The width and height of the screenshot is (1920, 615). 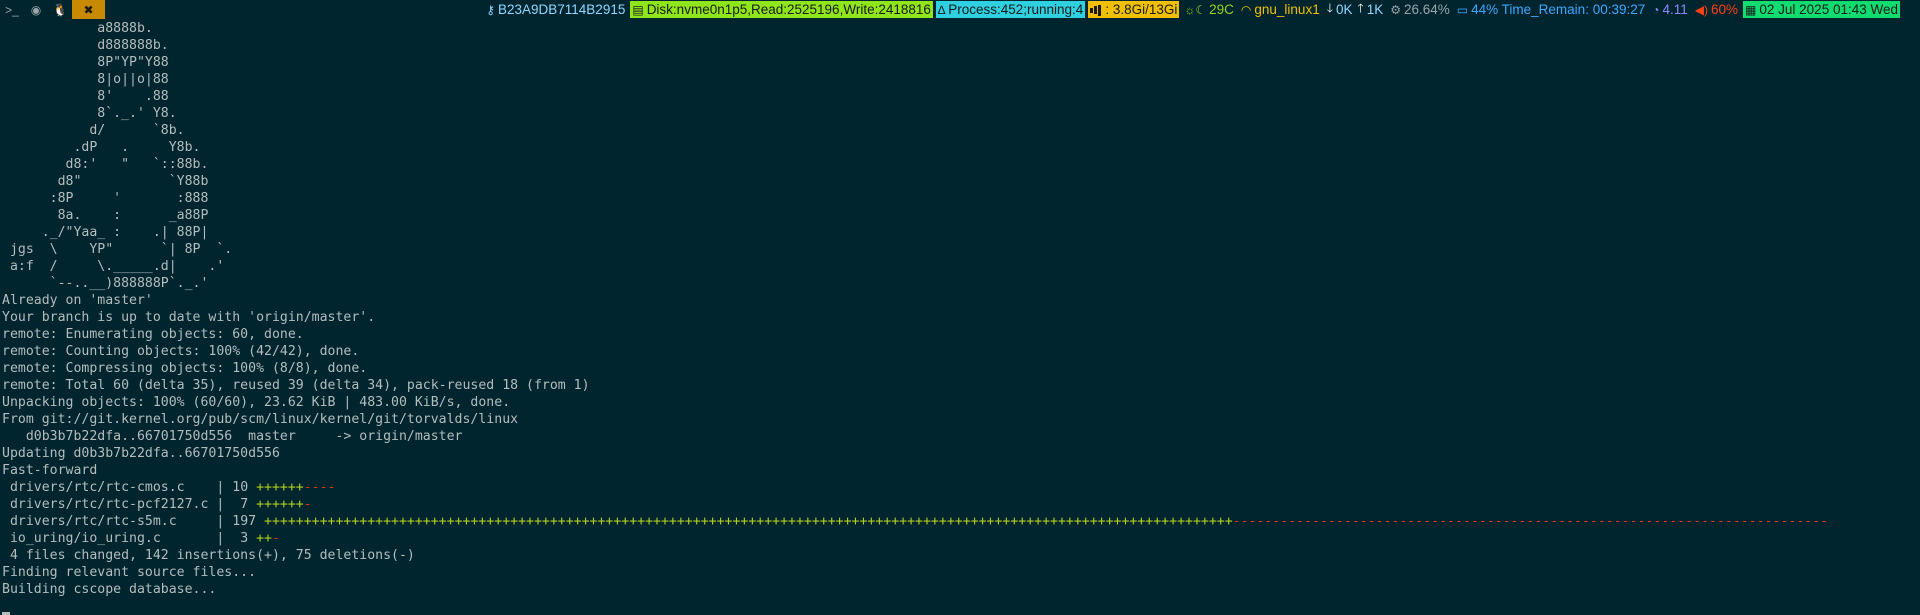 What do you see at coordinates (85, 96) in the screenshot?
I see `ascii-art-line: 8' .88` at bounding box center [85, 96].